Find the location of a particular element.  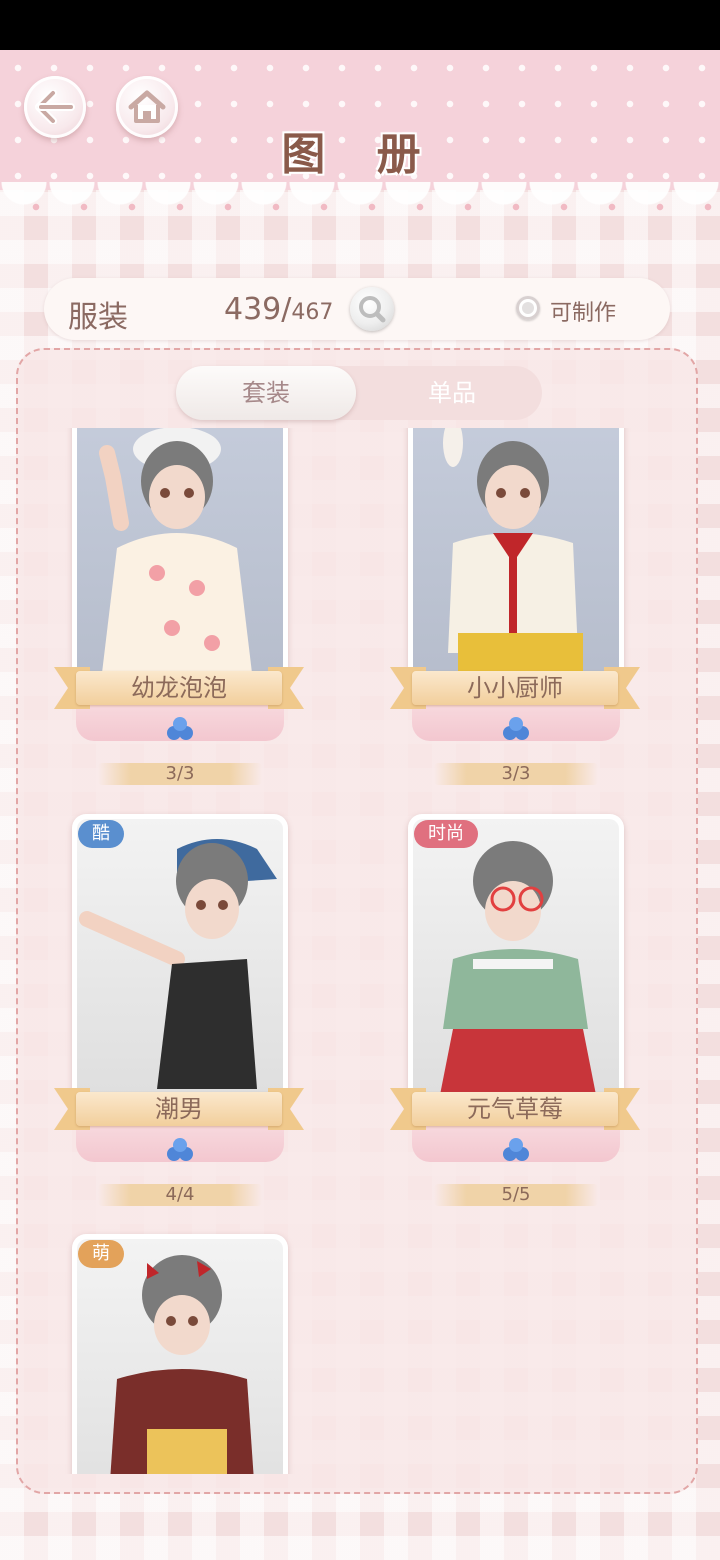

tab-outfit-set: 套装 is located at coordinates (266, 393).